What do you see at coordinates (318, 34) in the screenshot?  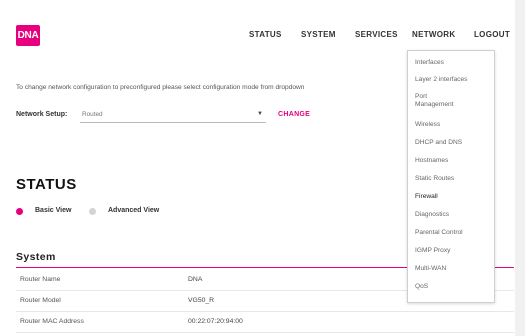 I see `nav-system: SYSTEM` at bounding box center [318, 34].